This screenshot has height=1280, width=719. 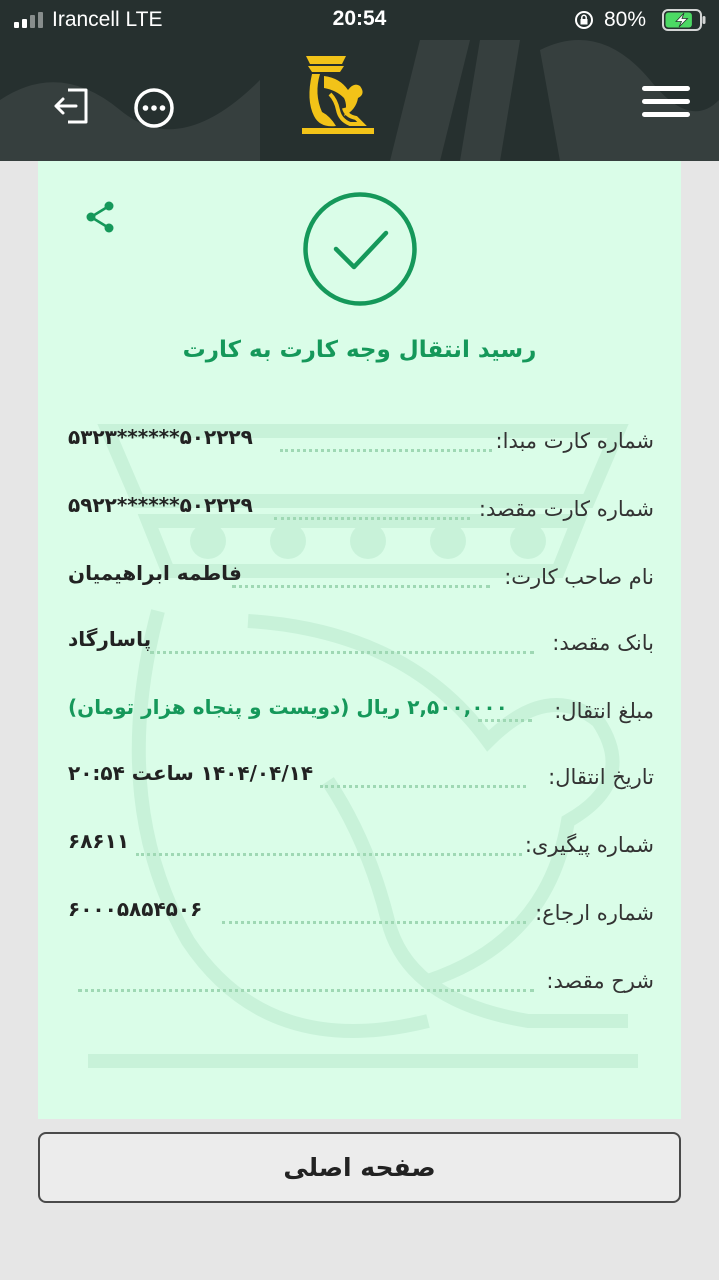 I want to click on reference-number-label: شماره ارجاع:, so click(x=594, y=913).